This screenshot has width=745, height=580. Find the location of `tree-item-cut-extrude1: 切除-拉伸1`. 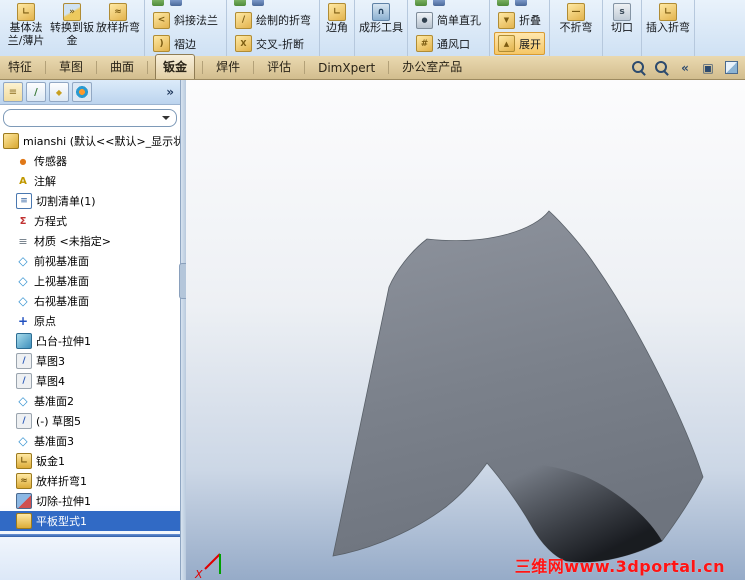

tree-item-cut-extrude1: 切除-拉伸1 is located at coordinates (90, 501).